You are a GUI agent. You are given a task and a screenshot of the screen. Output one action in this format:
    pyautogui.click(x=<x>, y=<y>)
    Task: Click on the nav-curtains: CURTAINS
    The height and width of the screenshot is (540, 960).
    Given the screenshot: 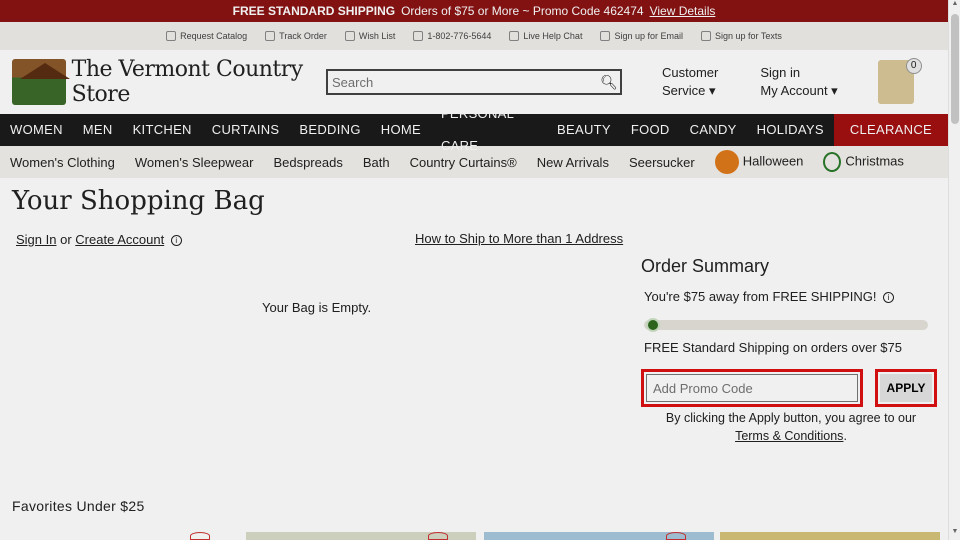 What is the action you would take?
    pyautogui.click(x=246, y=130)
    